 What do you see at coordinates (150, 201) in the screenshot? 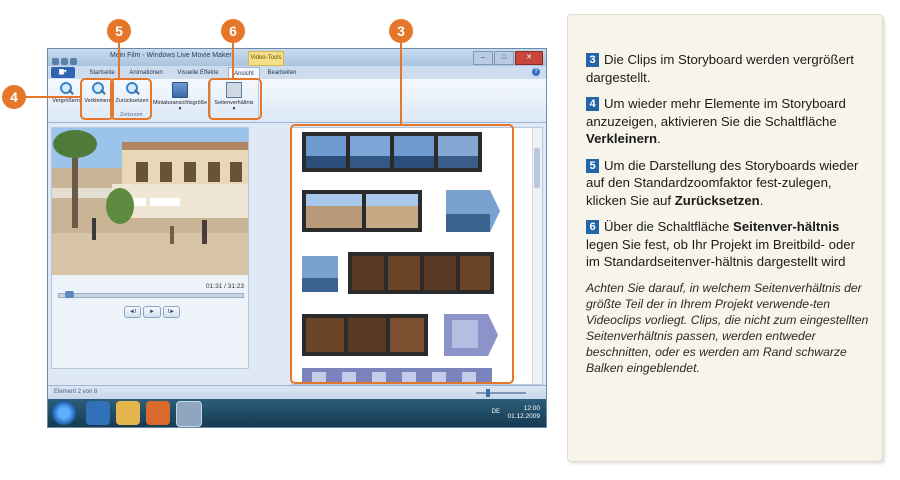
I see `preview-video-frame` at bounding box center [150, 201].